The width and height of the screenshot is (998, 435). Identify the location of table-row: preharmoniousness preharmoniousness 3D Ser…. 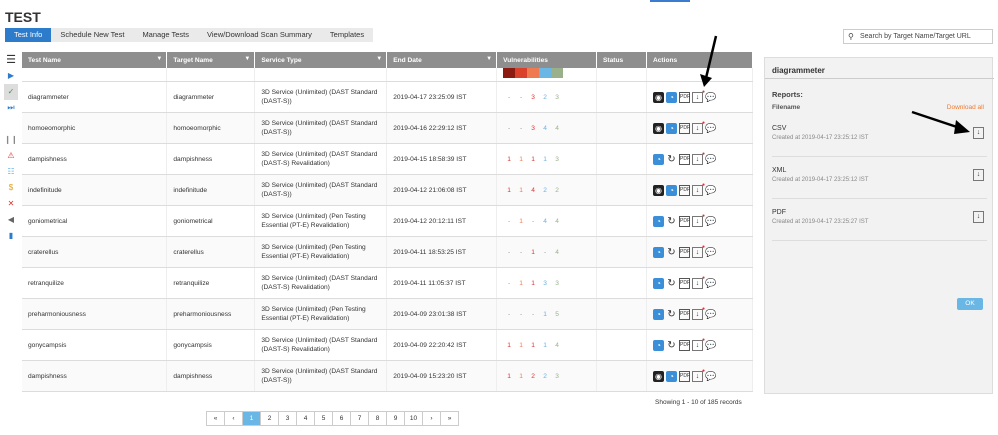
(387, 314).